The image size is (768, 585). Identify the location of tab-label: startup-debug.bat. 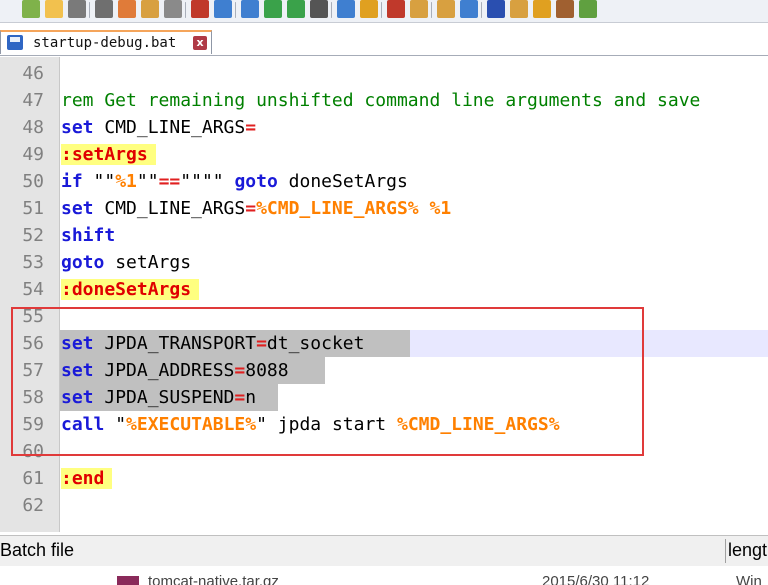
(105, 43).